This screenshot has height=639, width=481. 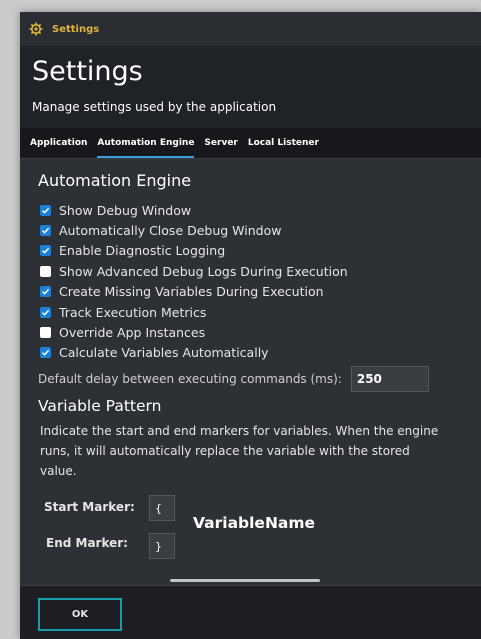 I want to click on ok-button: OK, so click(x=80, y=614).